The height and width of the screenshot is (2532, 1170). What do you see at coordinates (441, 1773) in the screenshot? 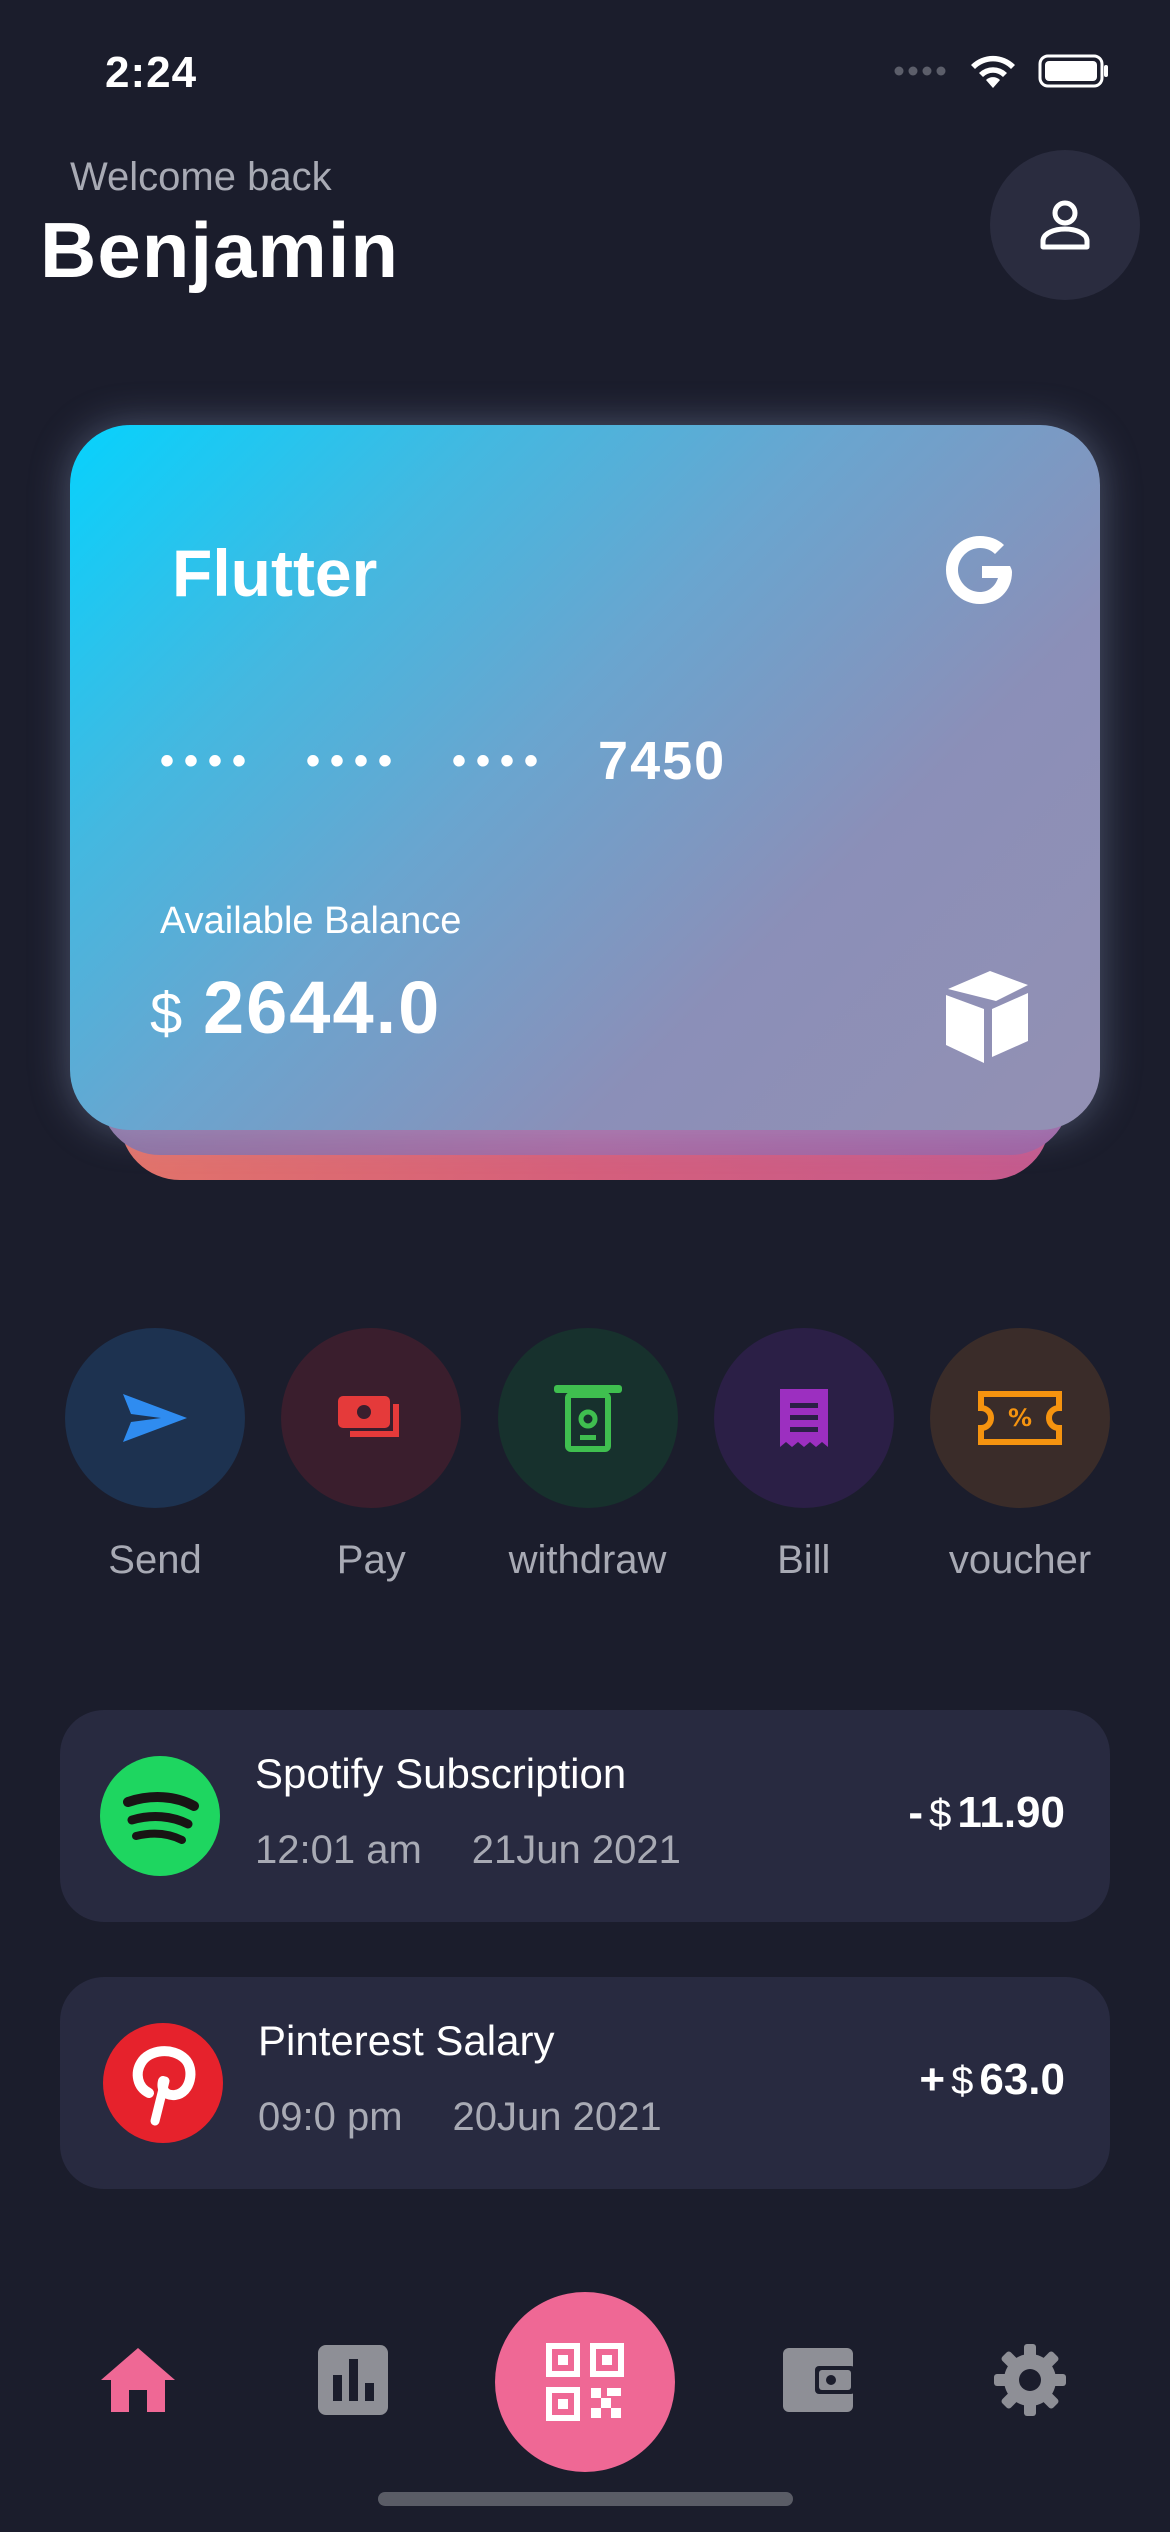
I see `transaction-title: Spotify Subscription` at bounding box center [441, 1773].